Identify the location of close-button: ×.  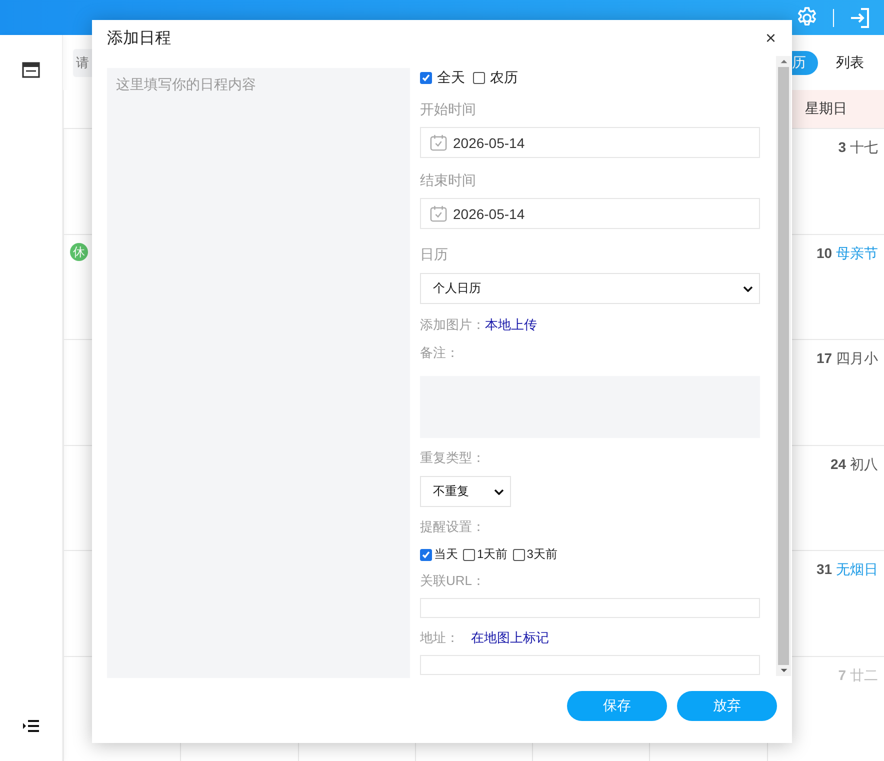
(770, 38).